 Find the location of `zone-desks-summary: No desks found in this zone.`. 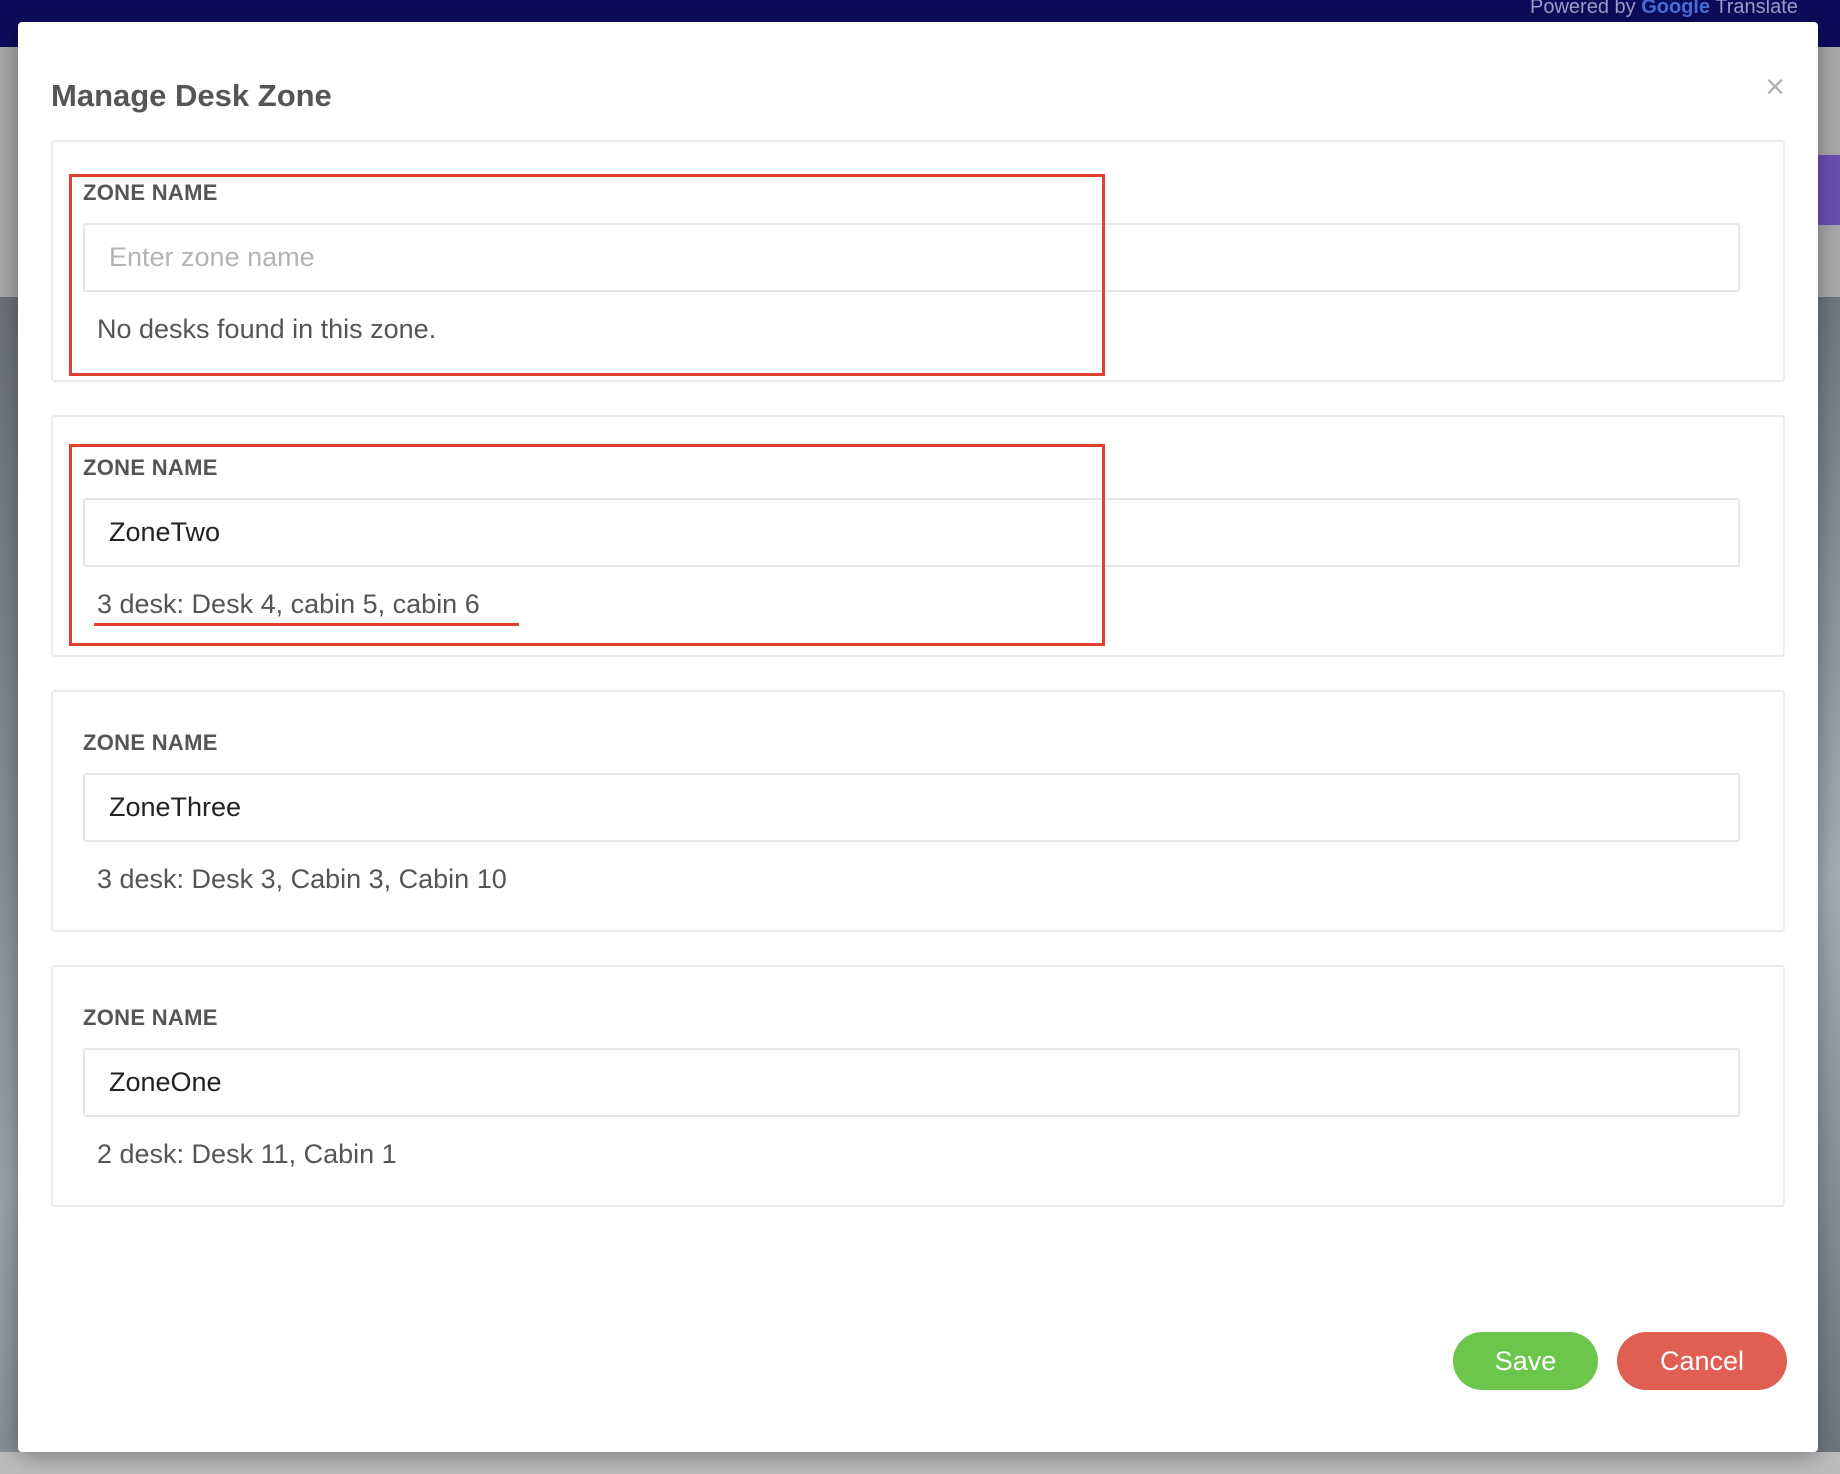

zone-desks-summary: No desks found in this zone. is located at coordinates (267, 329).